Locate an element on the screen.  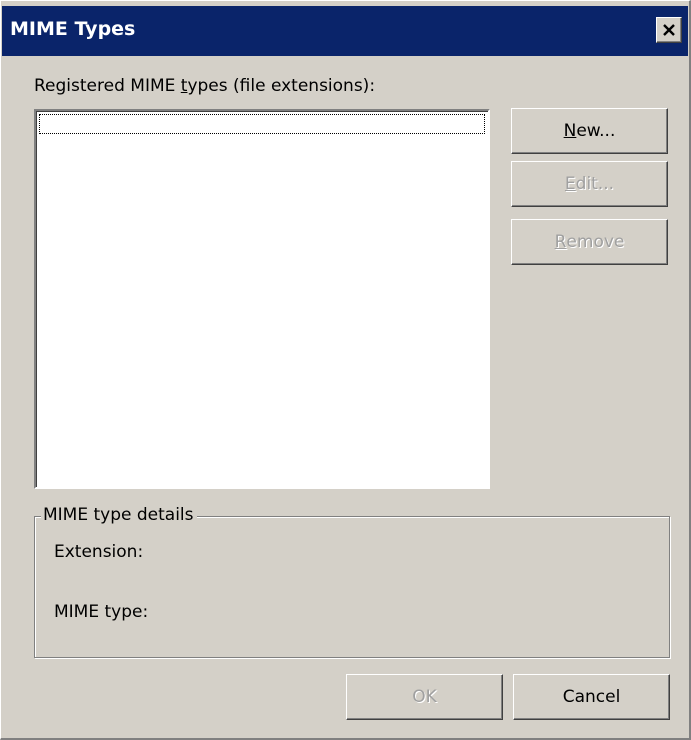
dialog-title: MIME Types is located at coordinates (73, 29).